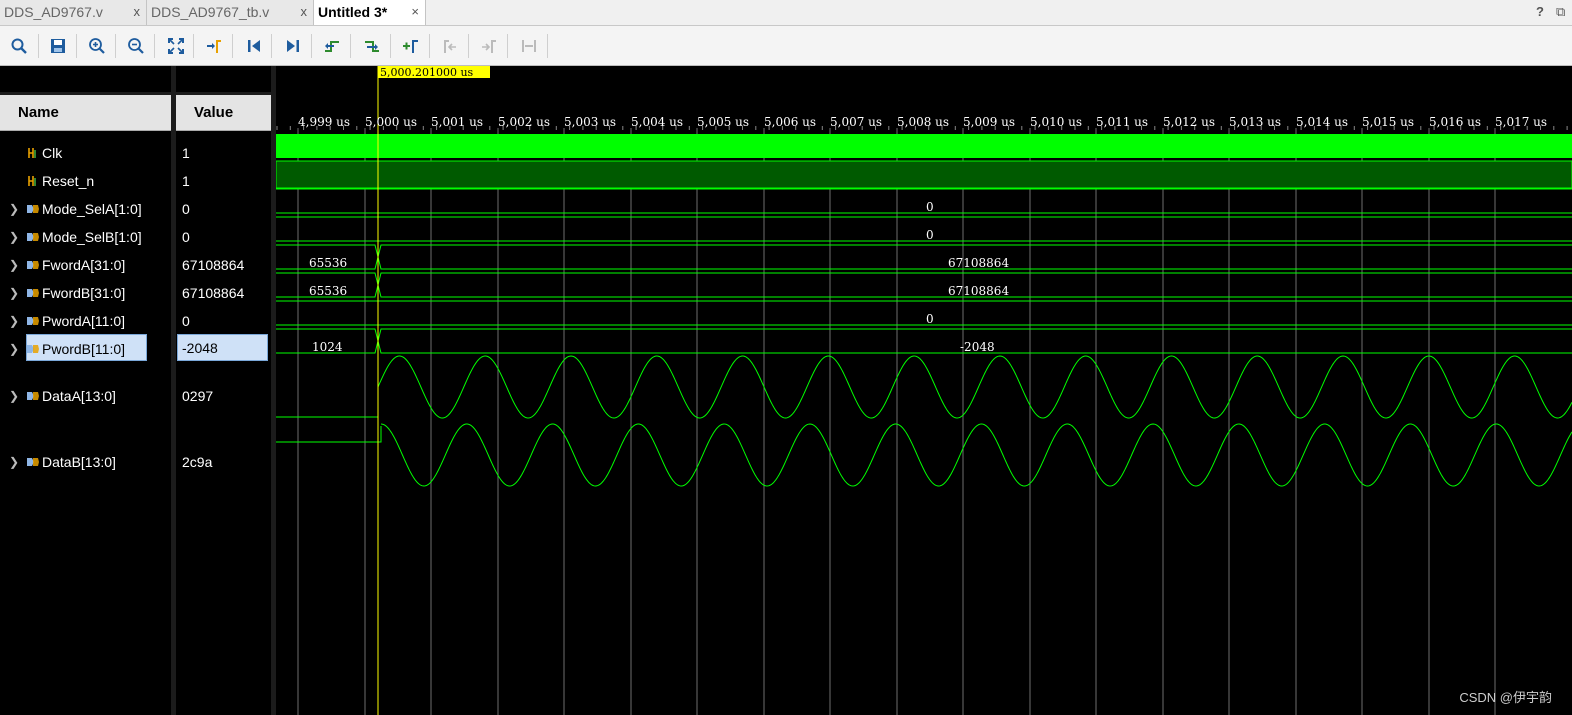 The image size is (1572, 715). I want to click on search-icon, so click(19, 46).